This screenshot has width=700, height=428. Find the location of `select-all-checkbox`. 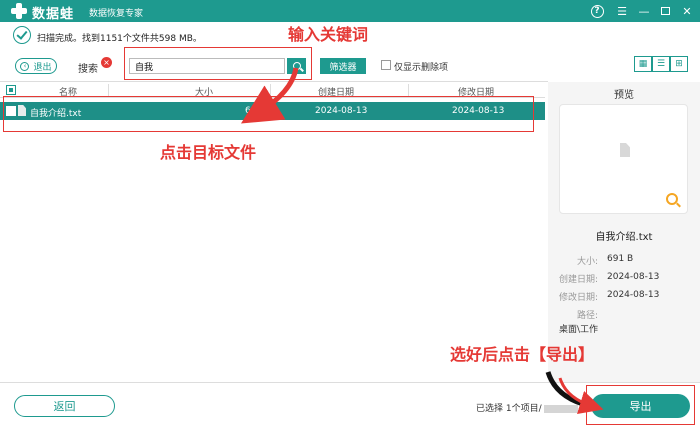

select-all-checkbox is located at coordinates (11, 90).